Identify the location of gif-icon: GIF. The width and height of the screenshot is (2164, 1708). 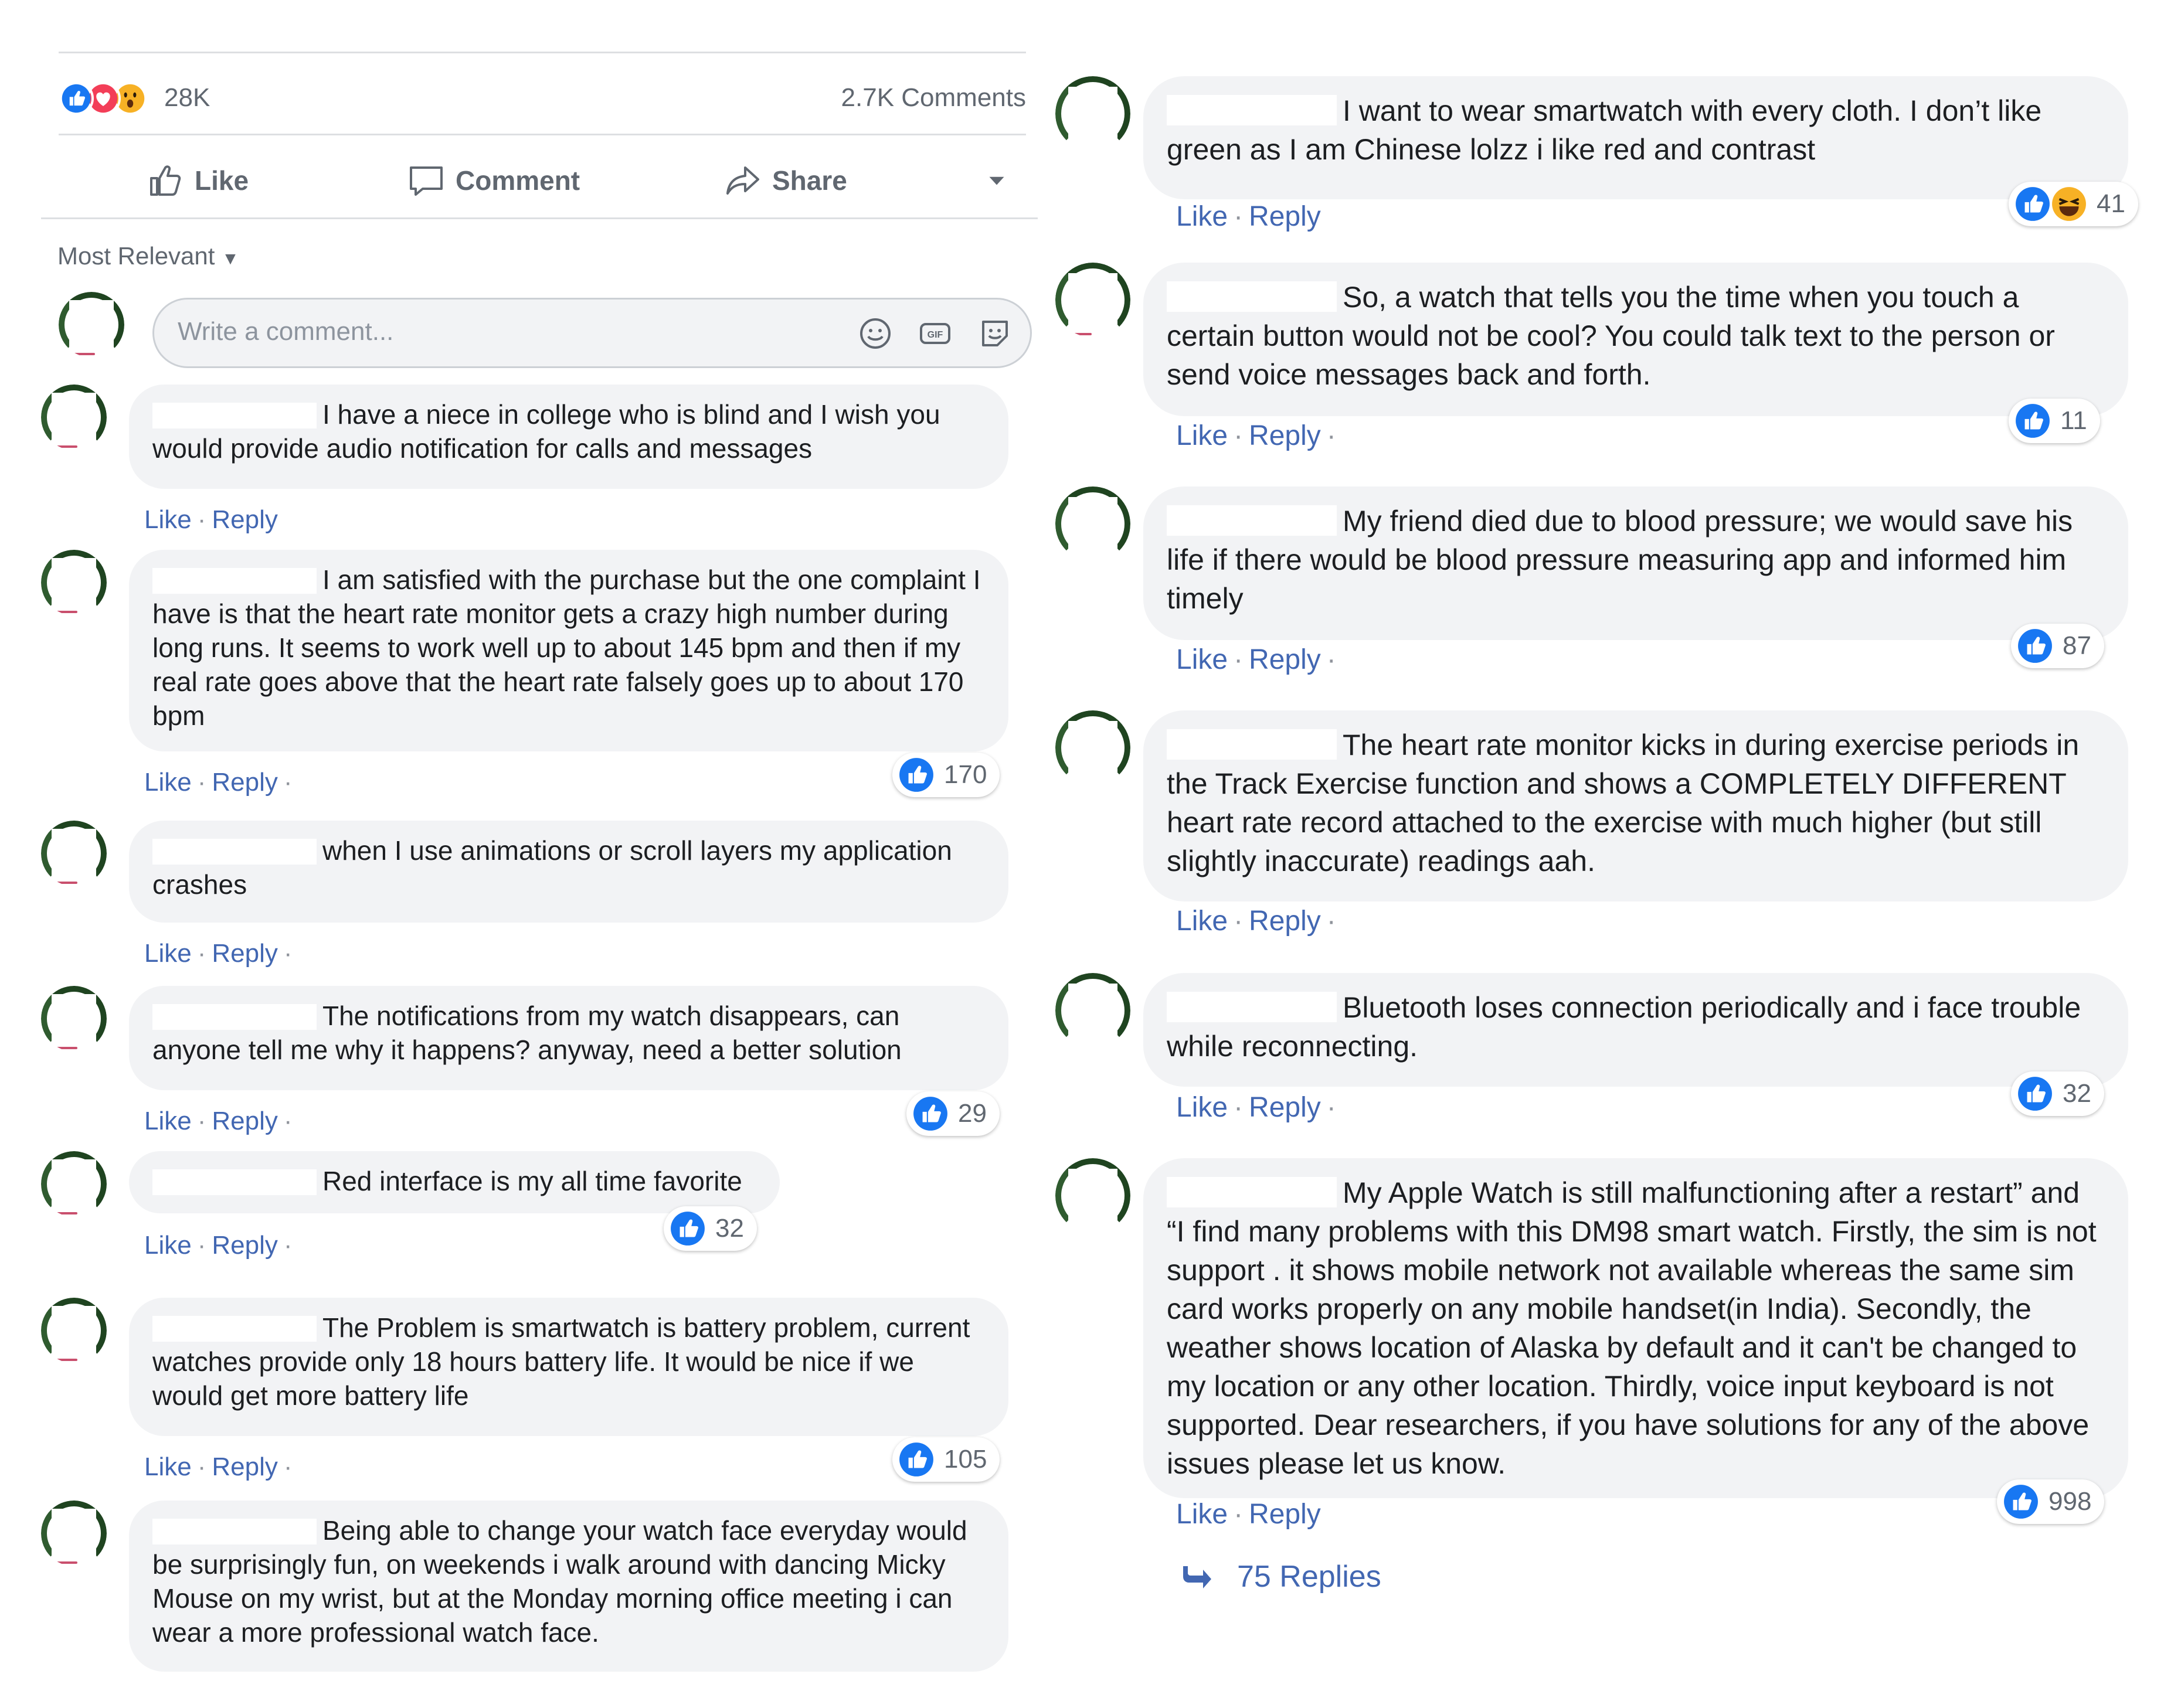
(936, 333).